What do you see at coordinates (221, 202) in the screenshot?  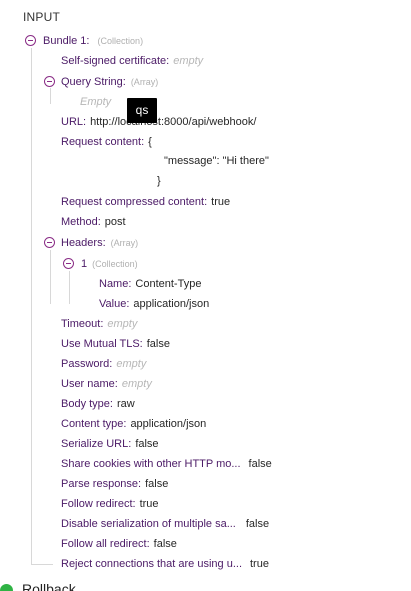 I see `value-request-compressed: true` at bounding box center [221, 202].